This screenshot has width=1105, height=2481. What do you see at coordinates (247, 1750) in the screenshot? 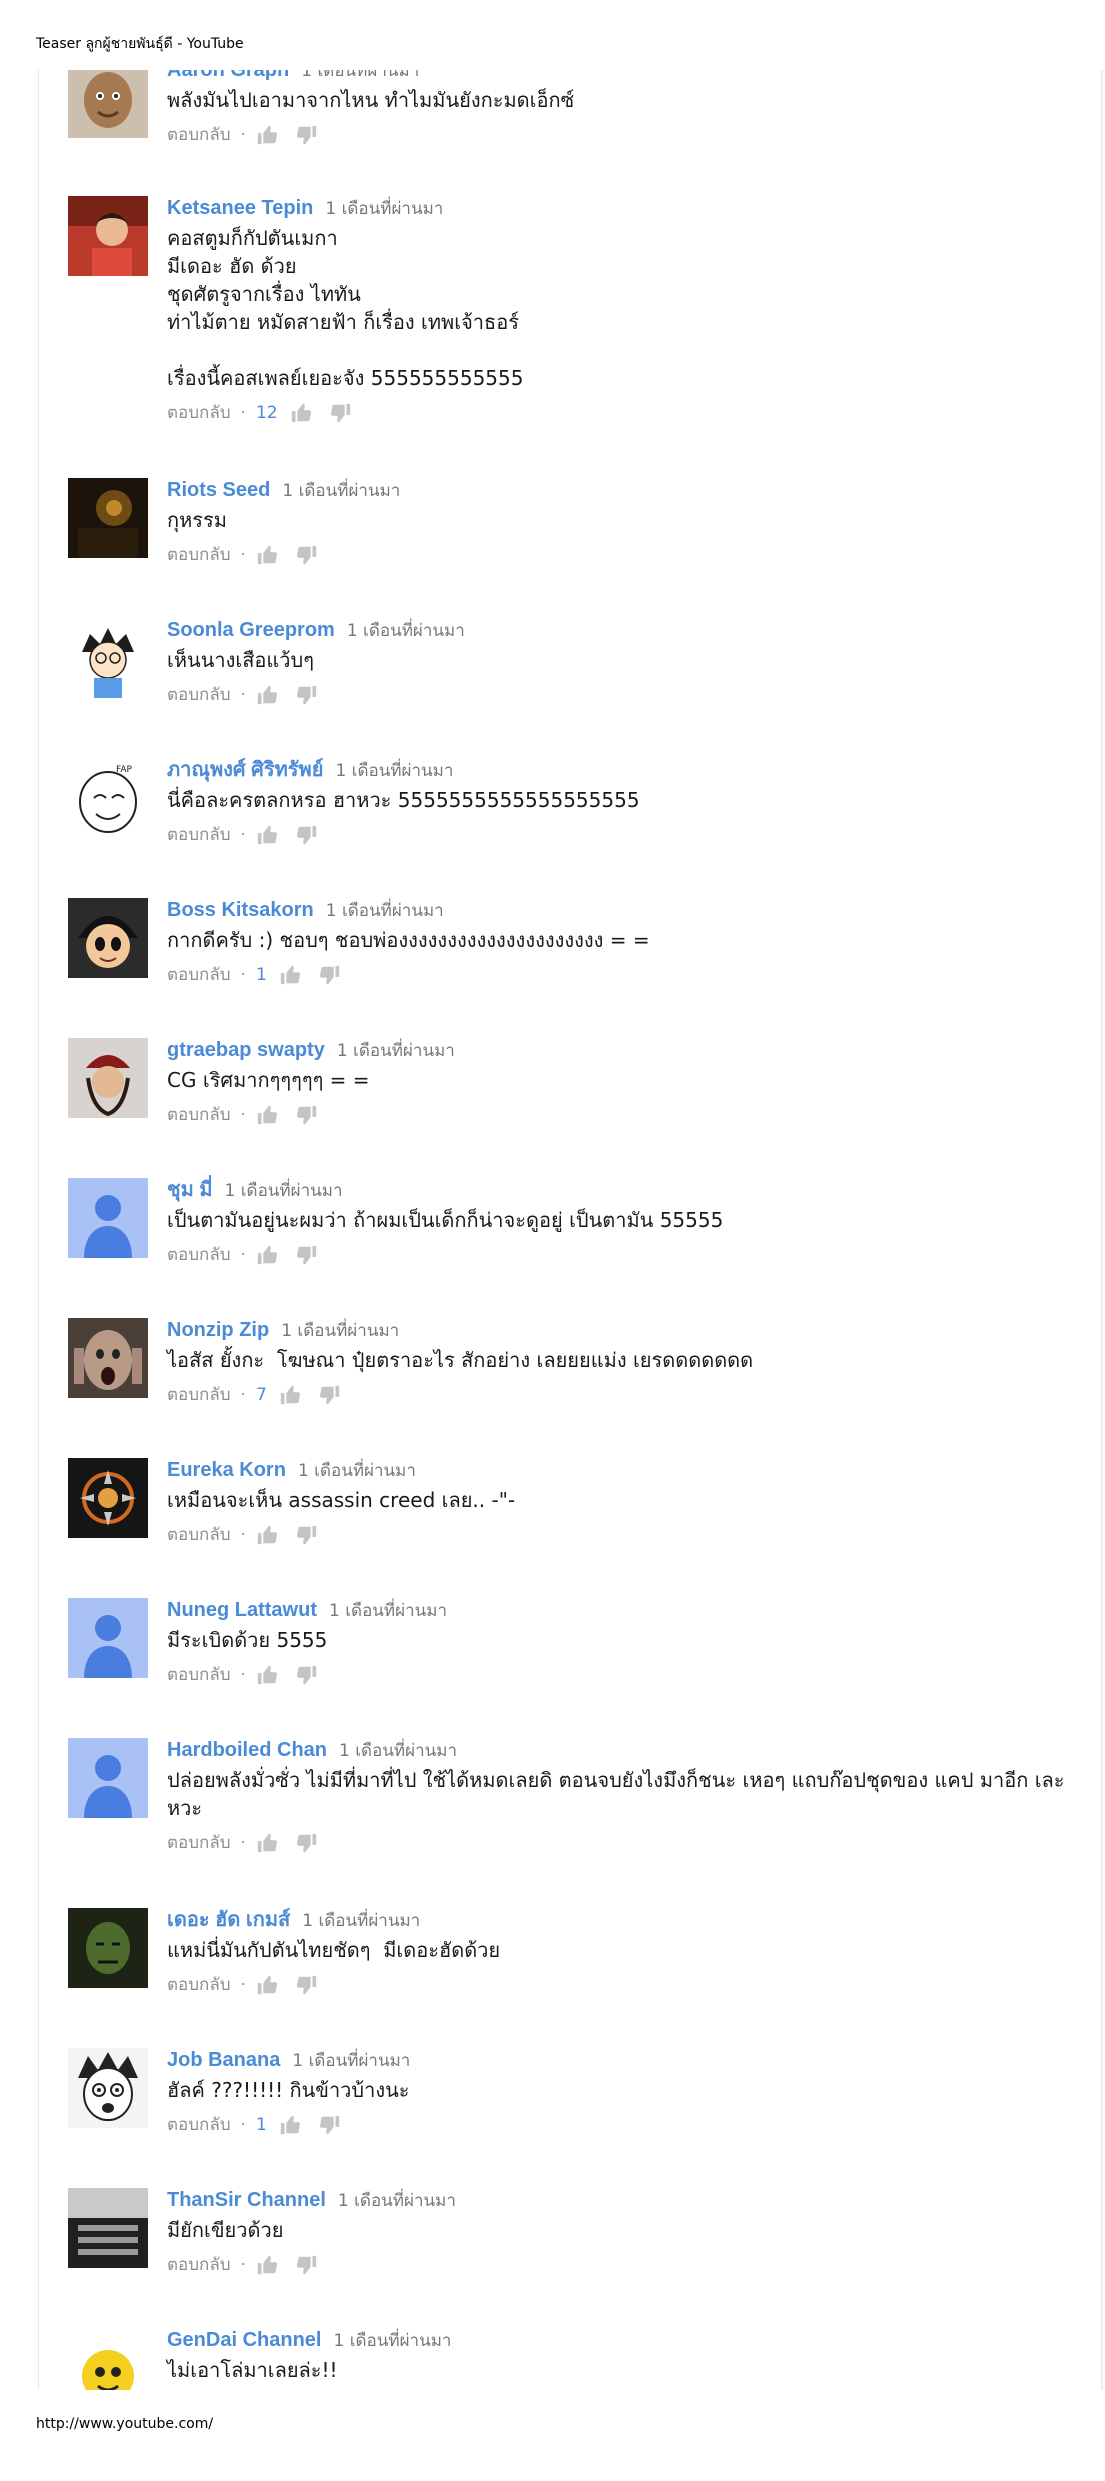
I see `author-link: Hardboiled Chan` at bounding box center [247, 1750].